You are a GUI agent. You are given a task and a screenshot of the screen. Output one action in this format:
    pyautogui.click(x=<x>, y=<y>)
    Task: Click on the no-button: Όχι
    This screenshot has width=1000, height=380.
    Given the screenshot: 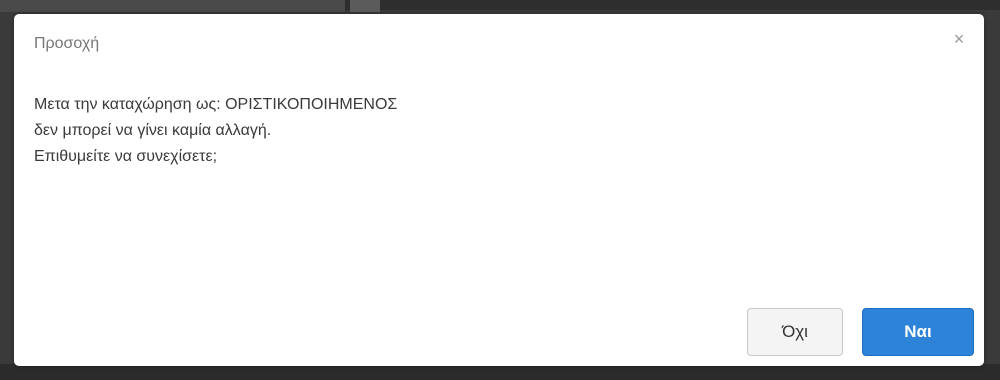 What is the action you would take?
    pyautogui.click(x=795, y=332)
    